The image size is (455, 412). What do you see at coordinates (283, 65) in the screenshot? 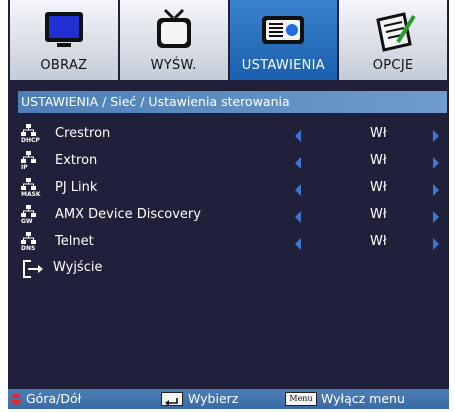
I see `tab-label: USTAWIENIA` at bounding box center [283, 65].